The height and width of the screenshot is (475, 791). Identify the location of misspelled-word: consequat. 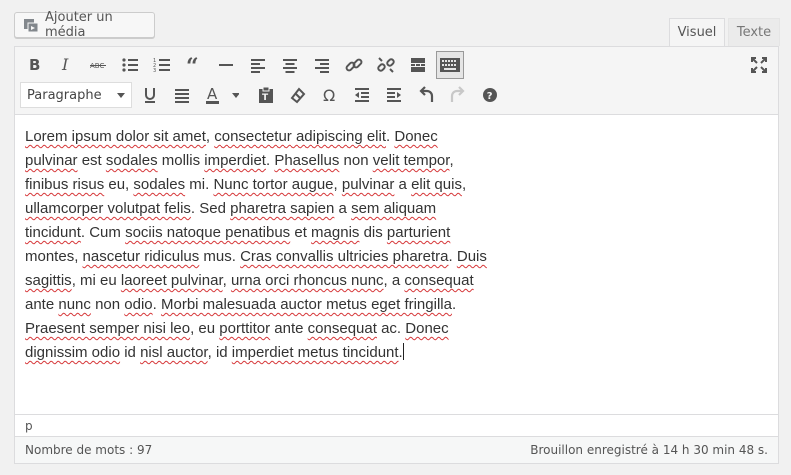
(342, 328).